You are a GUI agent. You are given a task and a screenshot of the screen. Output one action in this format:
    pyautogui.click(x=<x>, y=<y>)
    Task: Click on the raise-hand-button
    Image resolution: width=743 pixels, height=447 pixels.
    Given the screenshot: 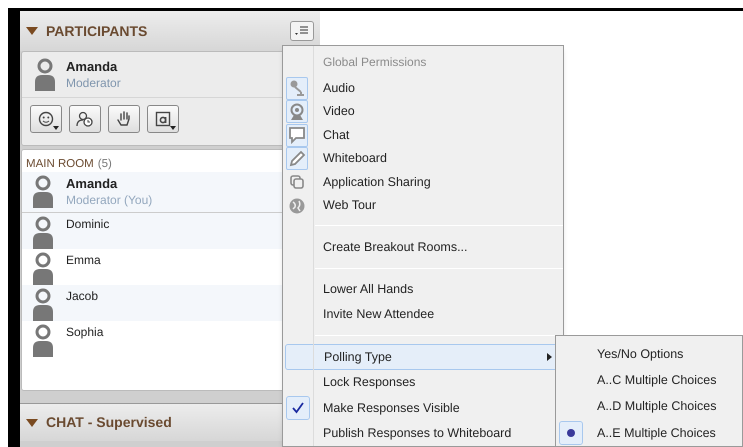 What is the action you would take?
    pyautogui.click(x=124, y=119)
    